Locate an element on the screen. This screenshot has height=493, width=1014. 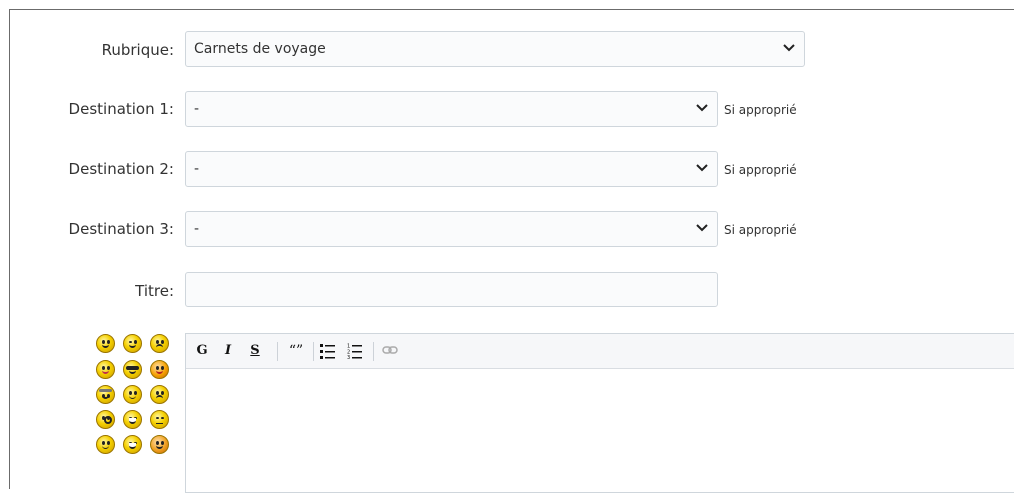
smiley-surprised-icon is located at coordinates (105, 419).